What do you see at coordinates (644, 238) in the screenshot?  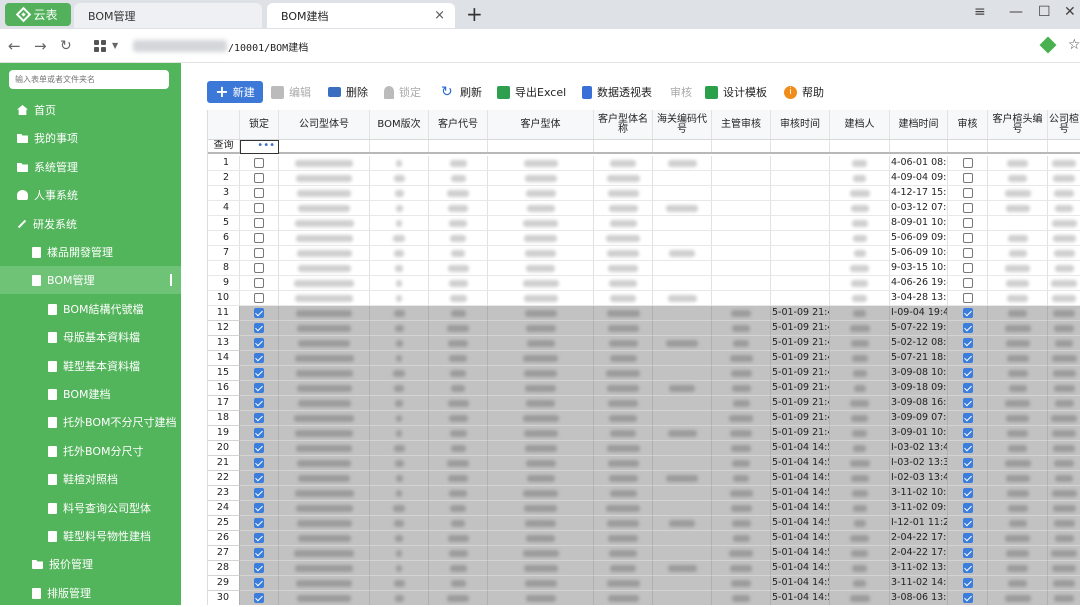 I see `table-row: 6 5-06-09 09:00` at bounding box center [644, 238].